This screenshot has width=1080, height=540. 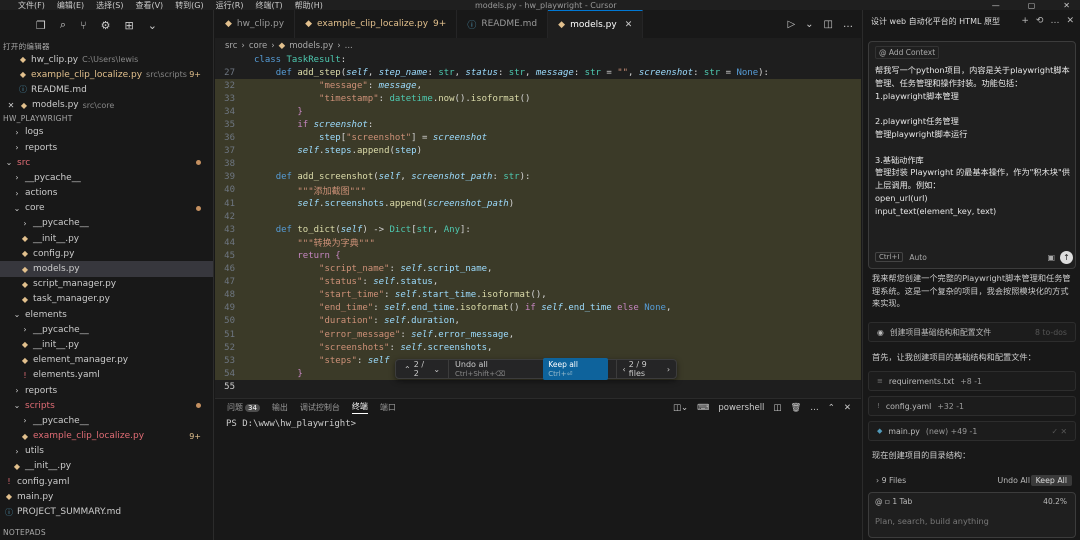 I want to click on files-count: › 9 Files, so click(x=891, y=480).